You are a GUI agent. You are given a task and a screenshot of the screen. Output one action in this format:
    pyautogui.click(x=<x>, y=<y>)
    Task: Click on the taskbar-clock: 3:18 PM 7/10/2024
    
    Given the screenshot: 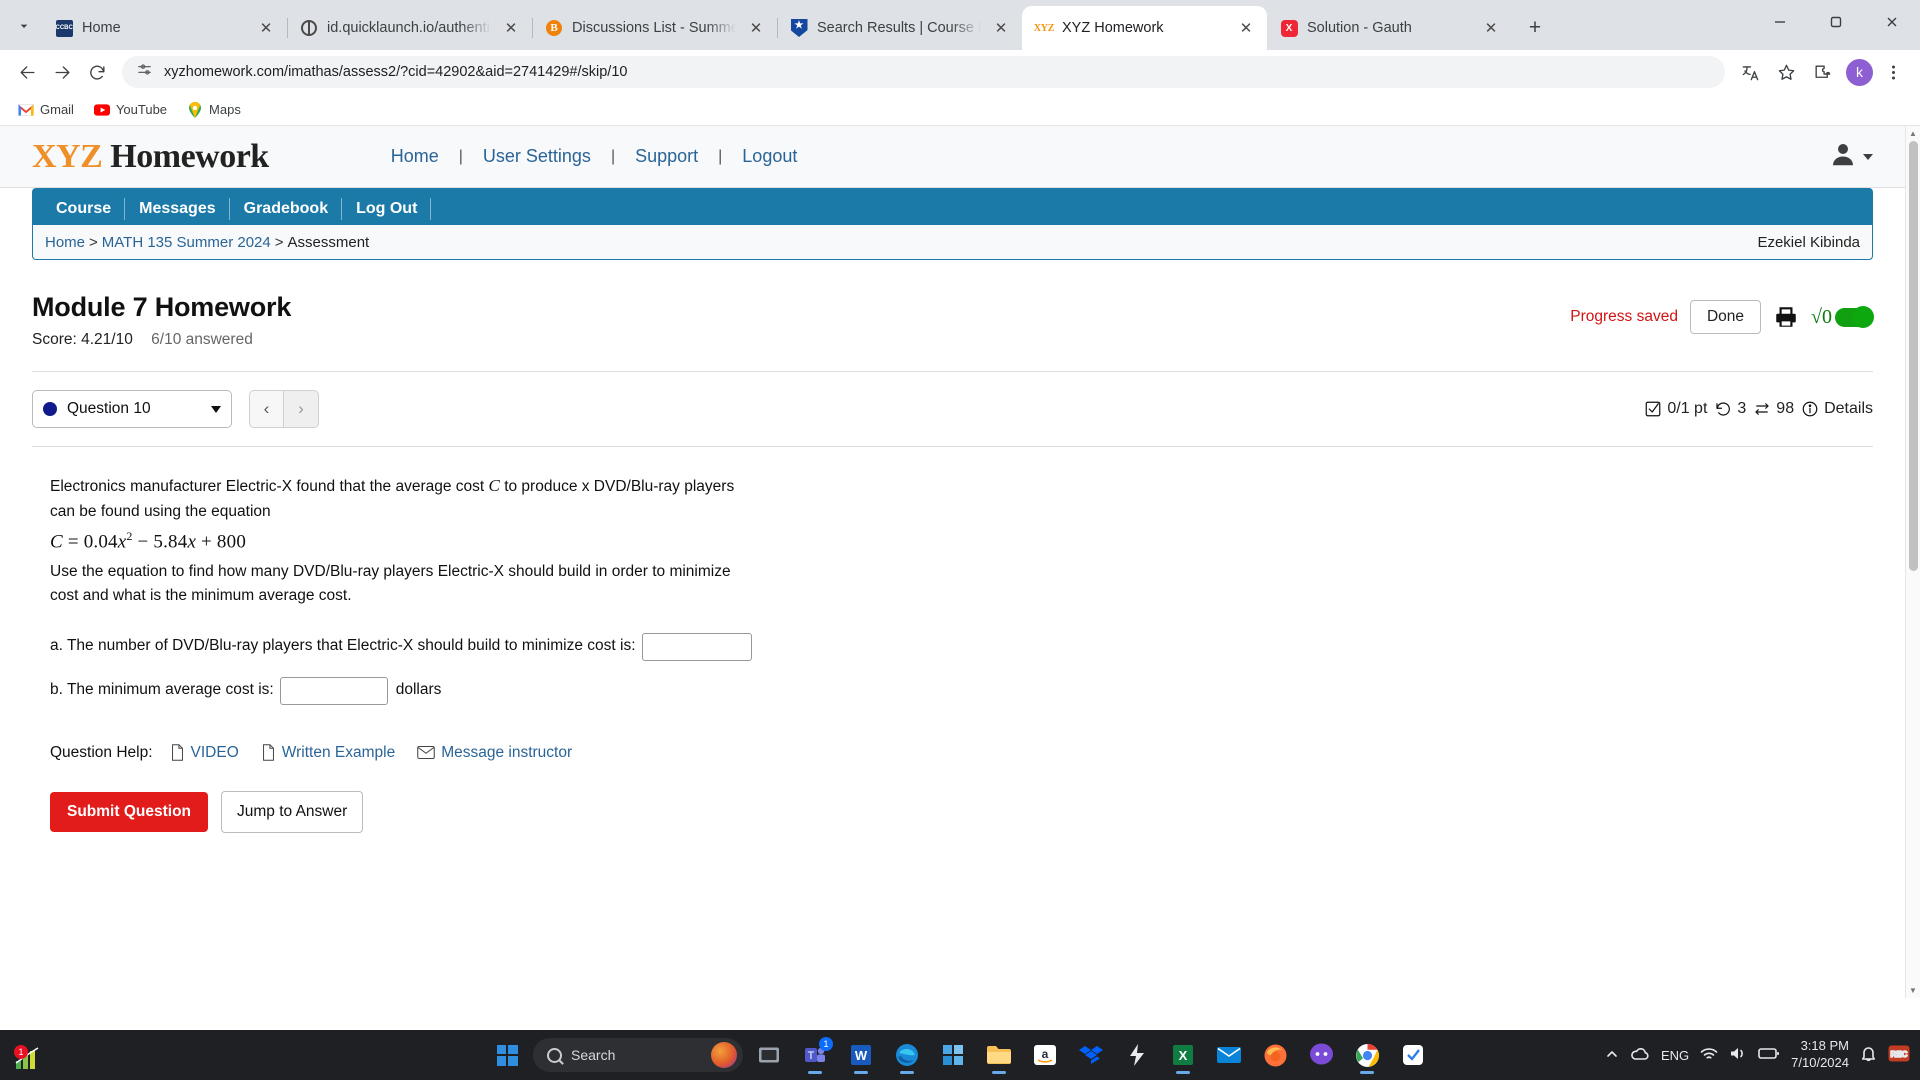 What is the action you would take?
    pyautogui.click(x=1820, y=1054)
    